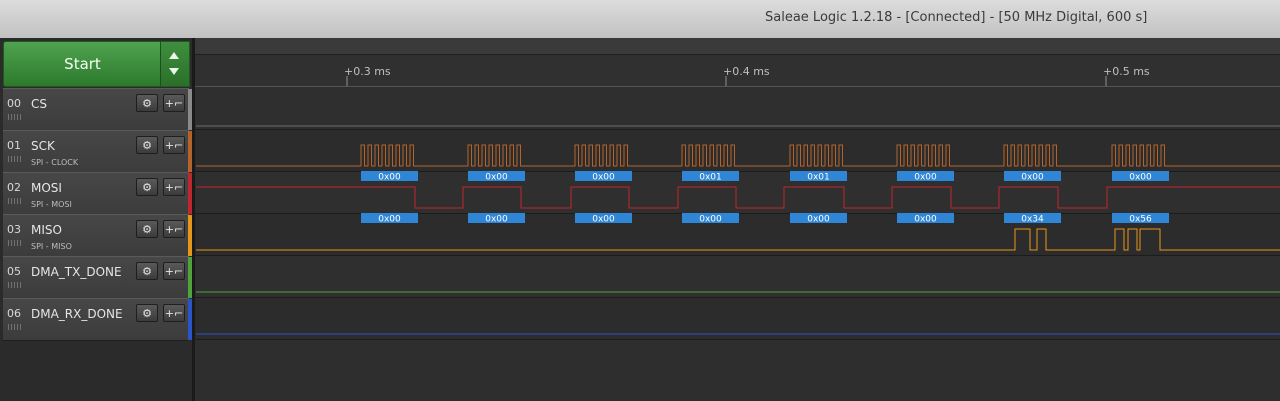 The width and height of the screenshot is (1280, 401). Describe the element at coordinates (1126, 71) in the screenshot. I see `tick-label: +0.5 ms` at that location.